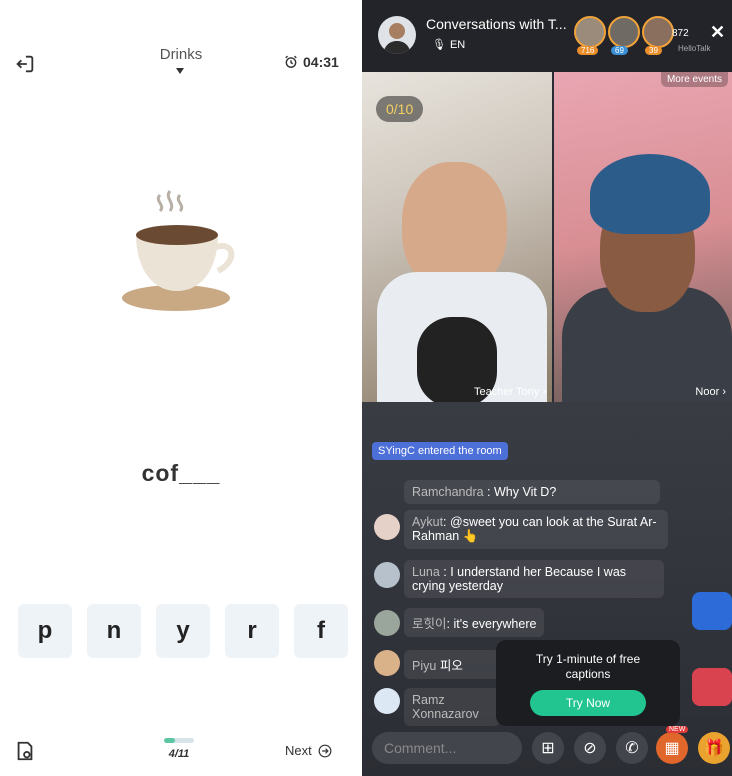 The image size is (732, 776). I want to click on letter-choices: p n y r f, so click(183, 631).